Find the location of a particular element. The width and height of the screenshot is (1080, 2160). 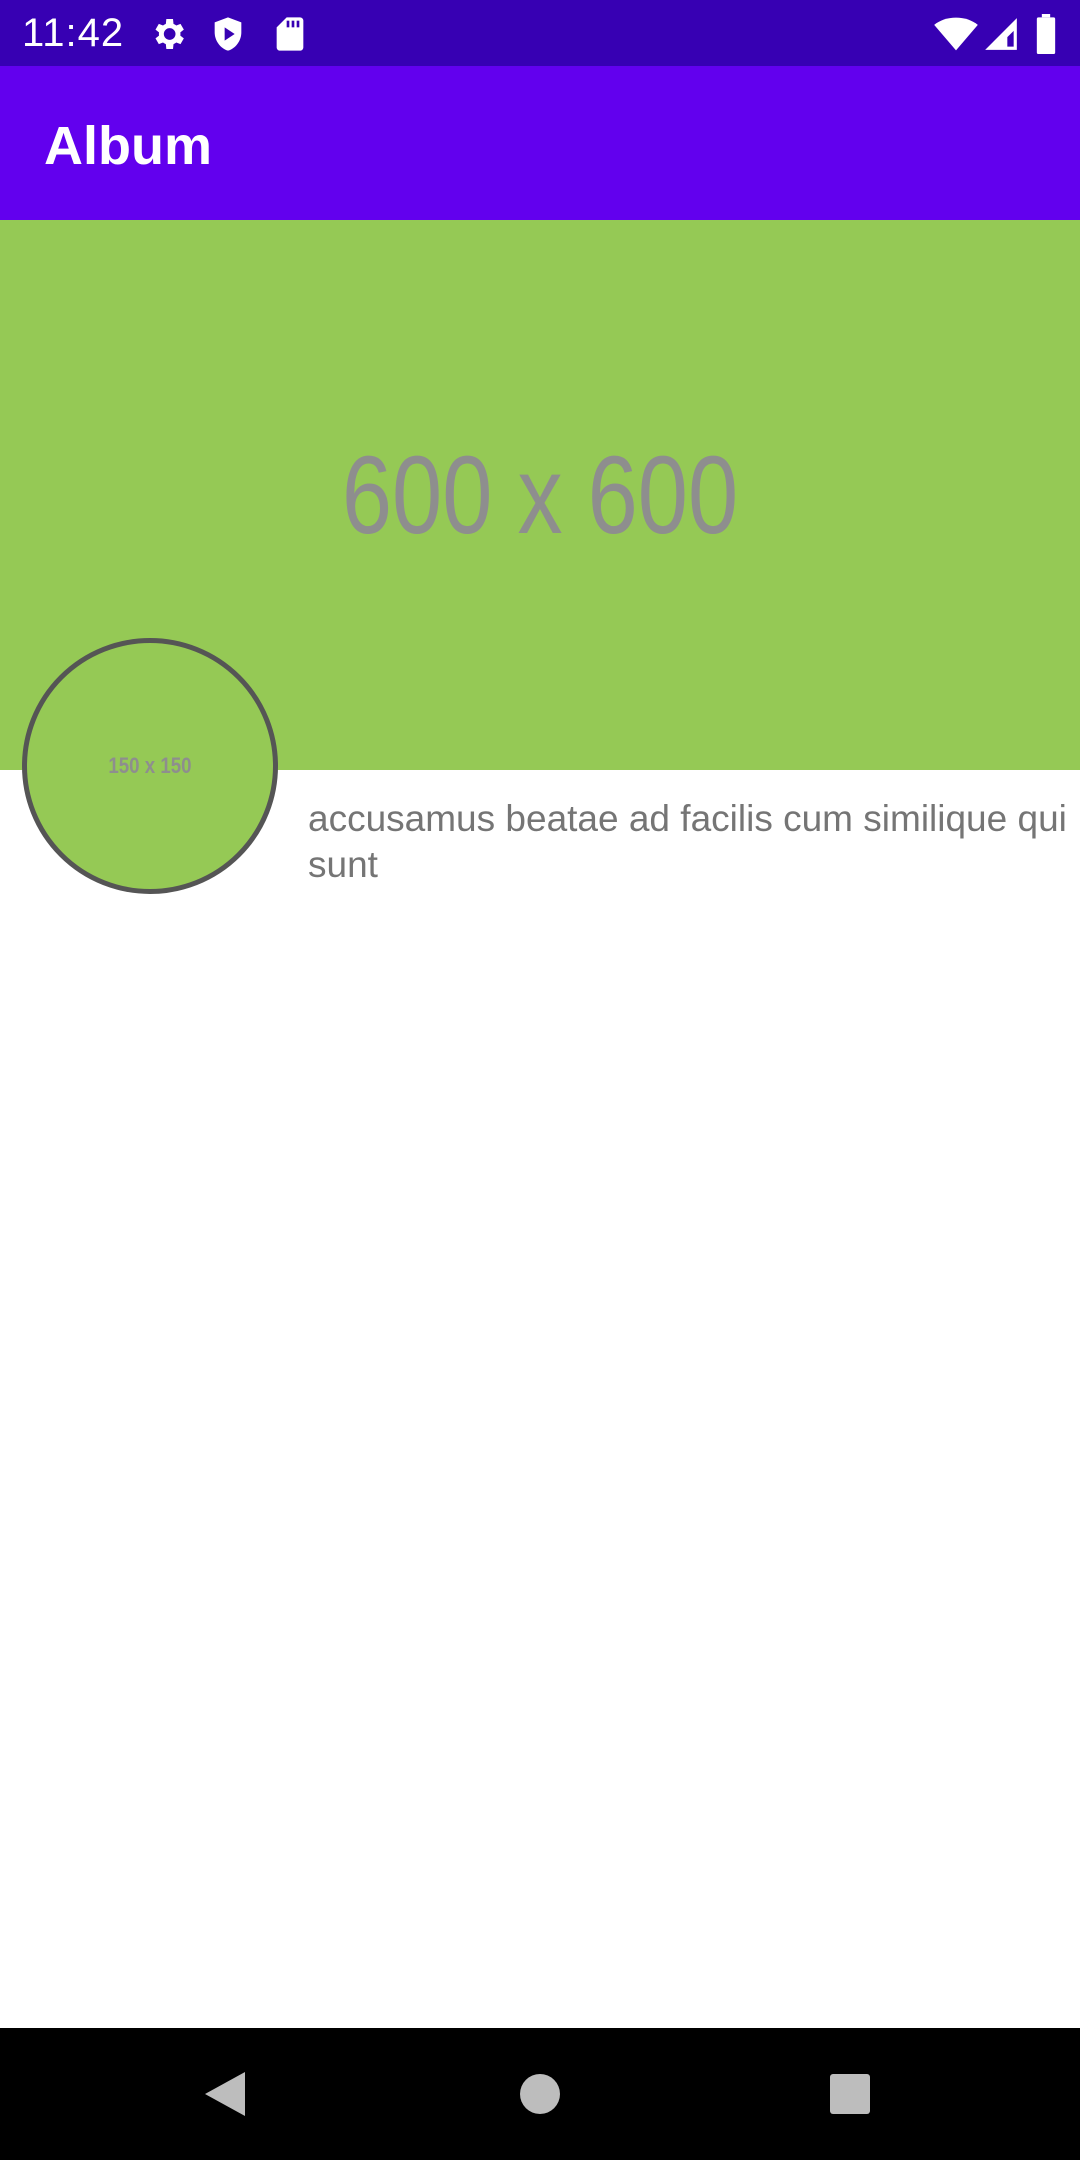

navigation-bar is located at coordinates (540, 2094).